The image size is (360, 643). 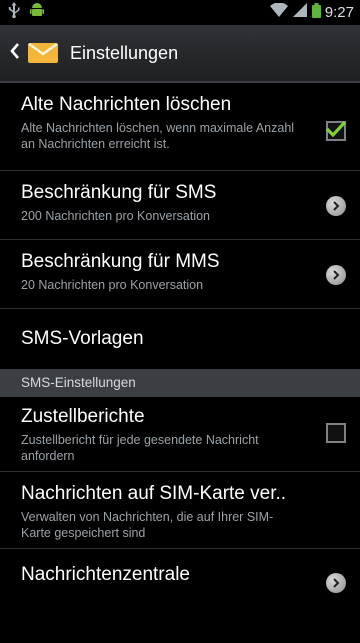 What do you see at coordinates (316, 12) in the screenshot?
I see `battery-icon` at bounding box center [316, 12].